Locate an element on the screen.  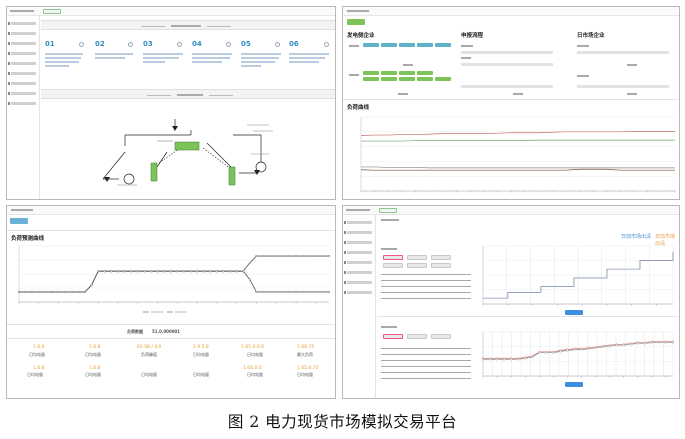
clearing-price-chart is located at coordinates (578, 354).